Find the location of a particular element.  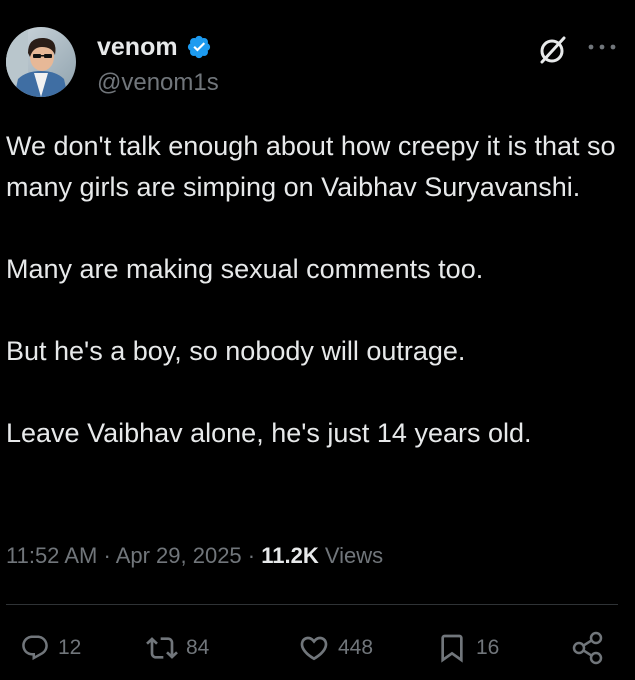

more-button is located at coordinates (602, 47).